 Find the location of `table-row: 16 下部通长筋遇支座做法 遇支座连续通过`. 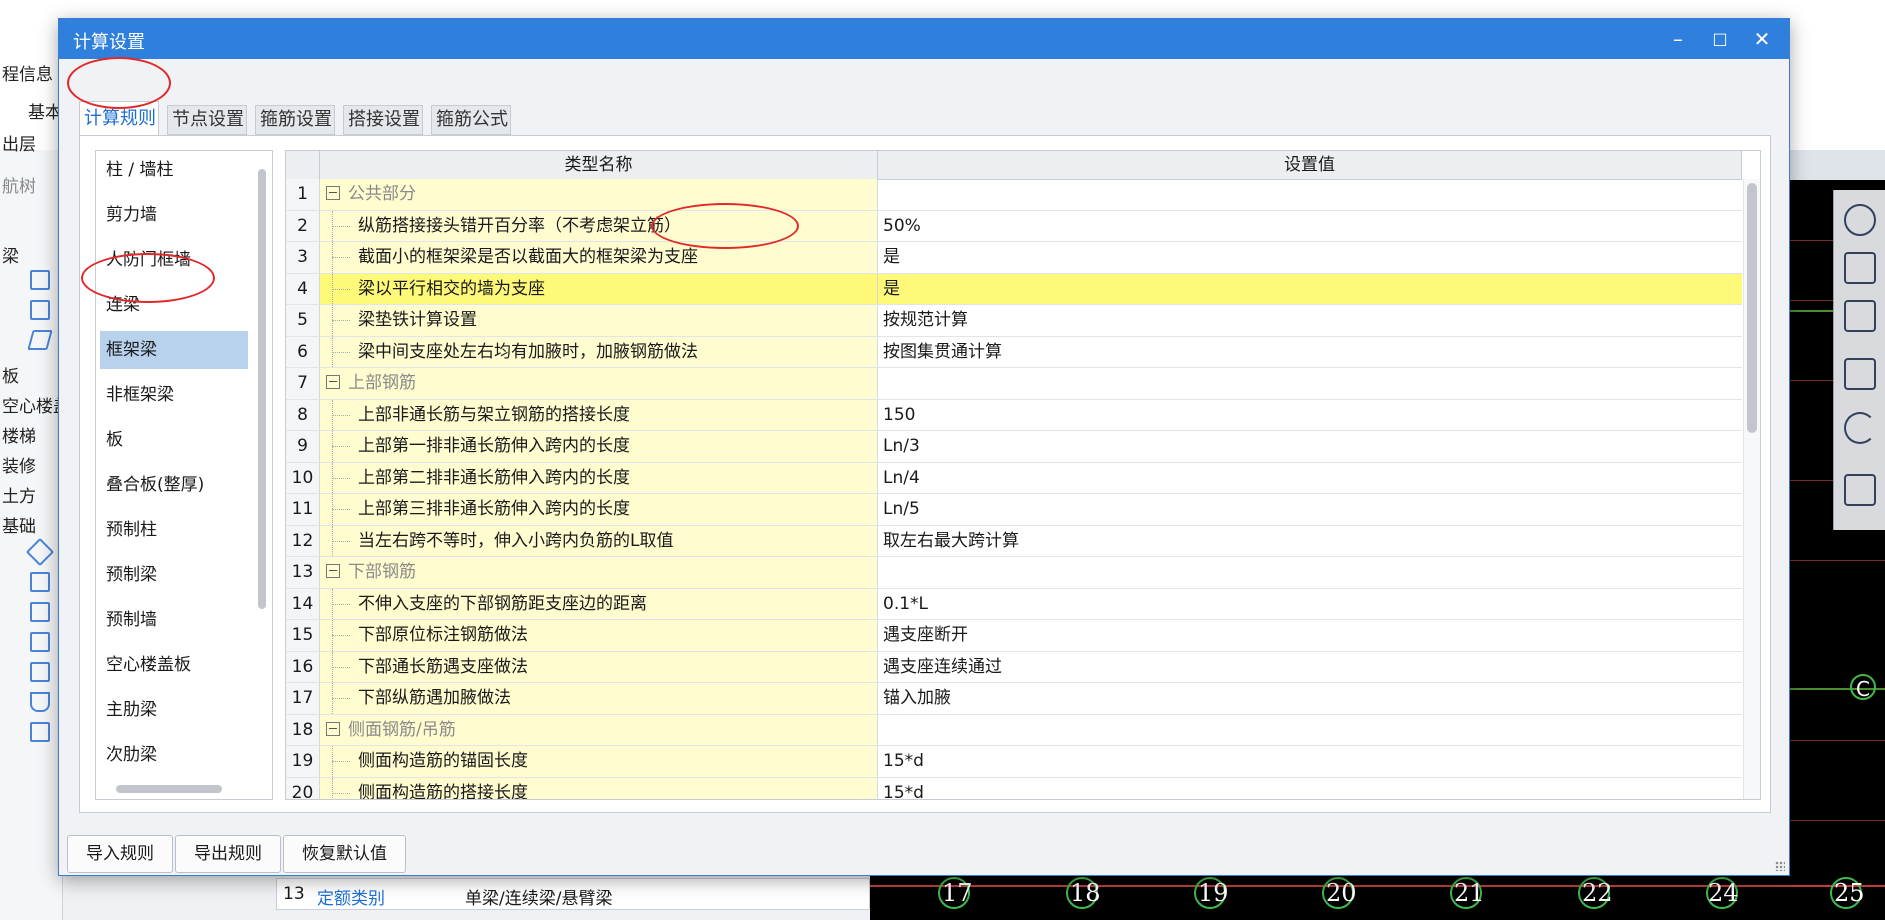

table-row: 16 下部通长筋遇支座做法 遇支座连续通过 is located at coordinates (1014, 667).